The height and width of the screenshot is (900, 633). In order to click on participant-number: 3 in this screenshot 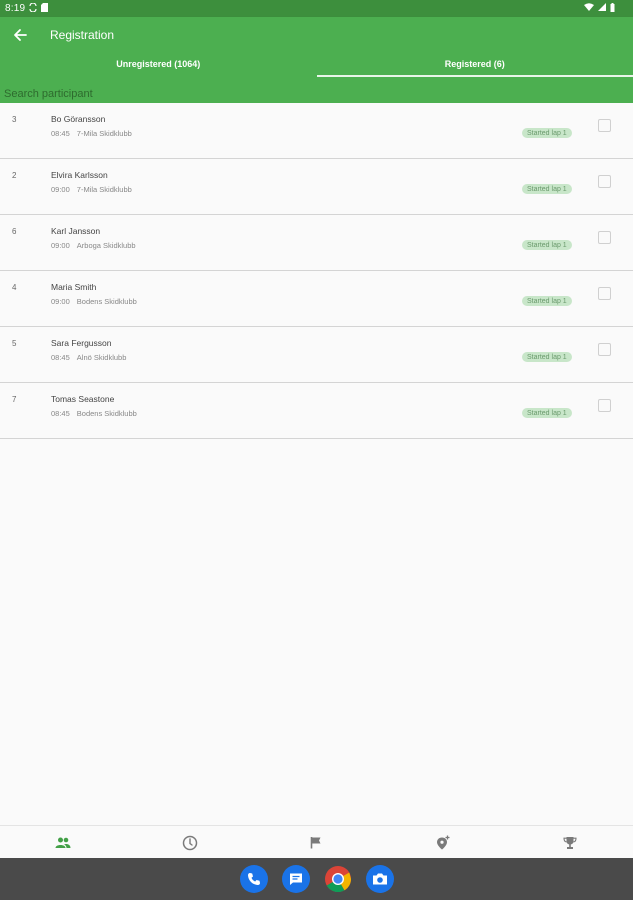, I will do `click(14, 119)`.